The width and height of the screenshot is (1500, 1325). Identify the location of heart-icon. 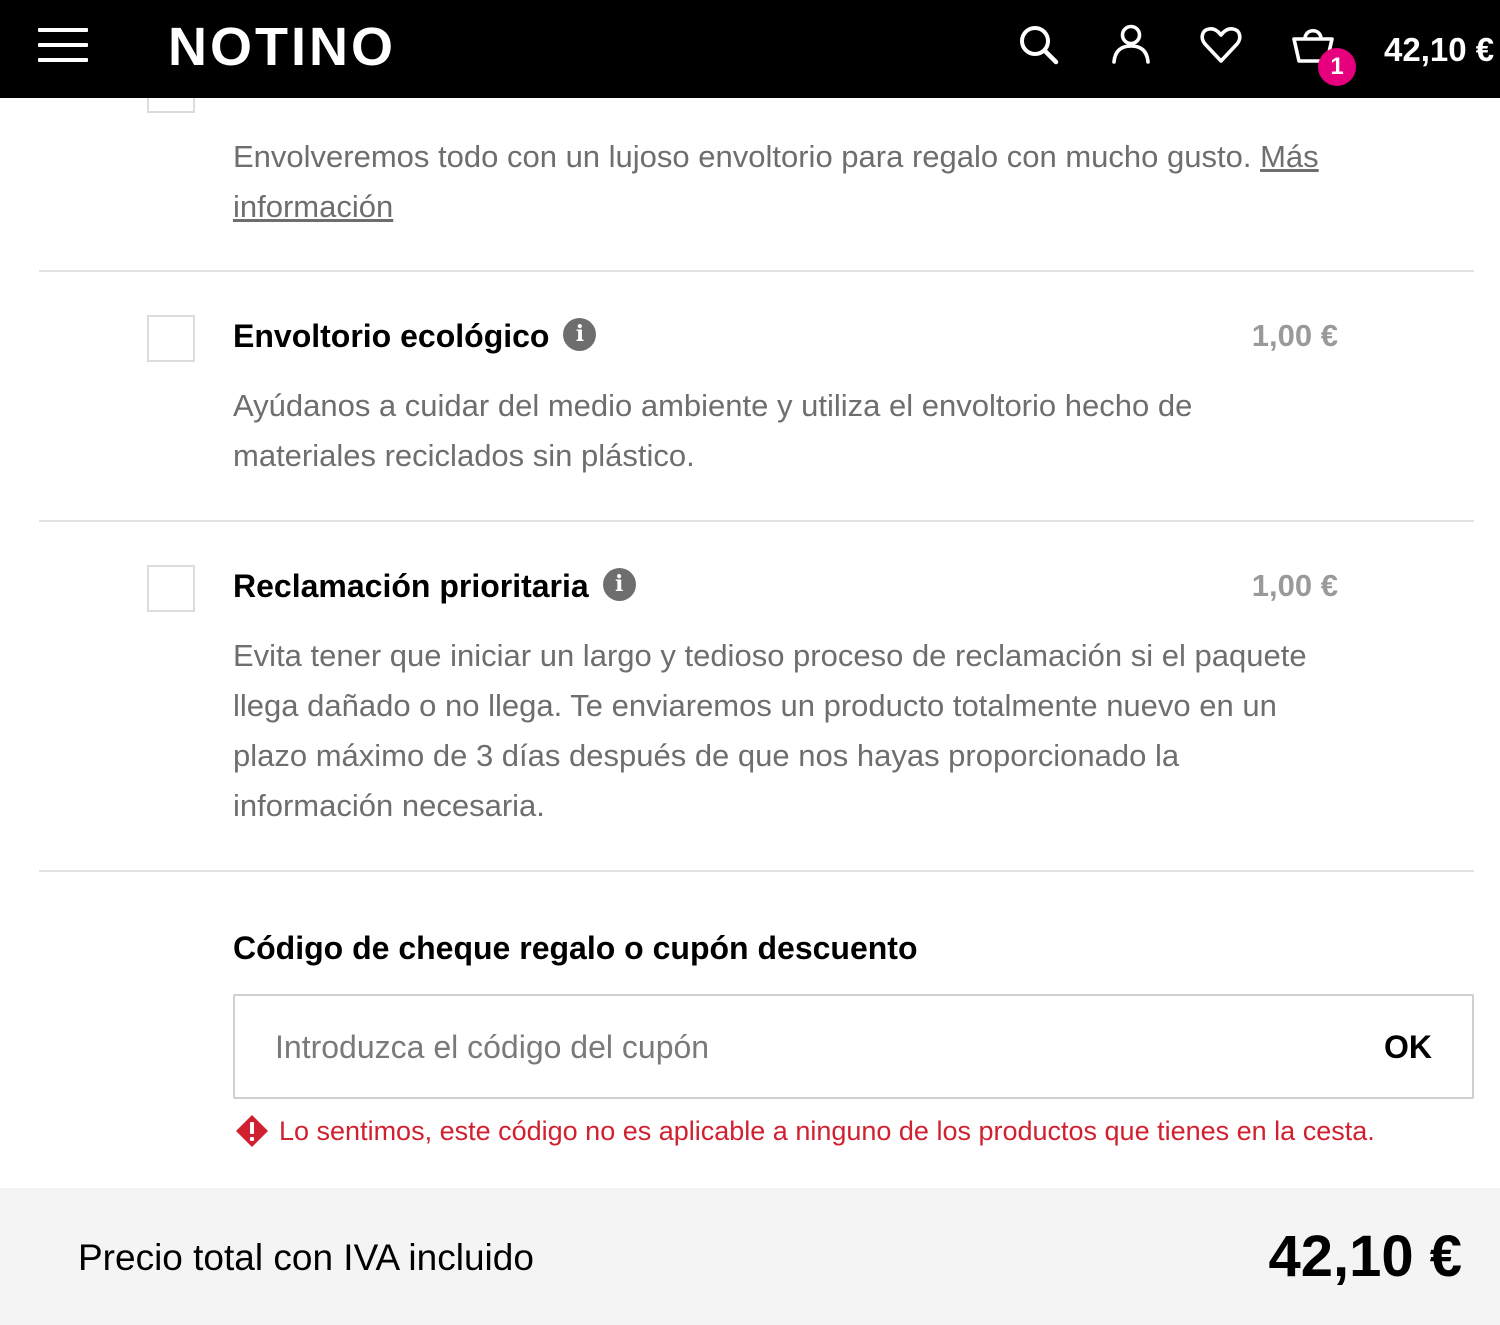
(1221, 45).